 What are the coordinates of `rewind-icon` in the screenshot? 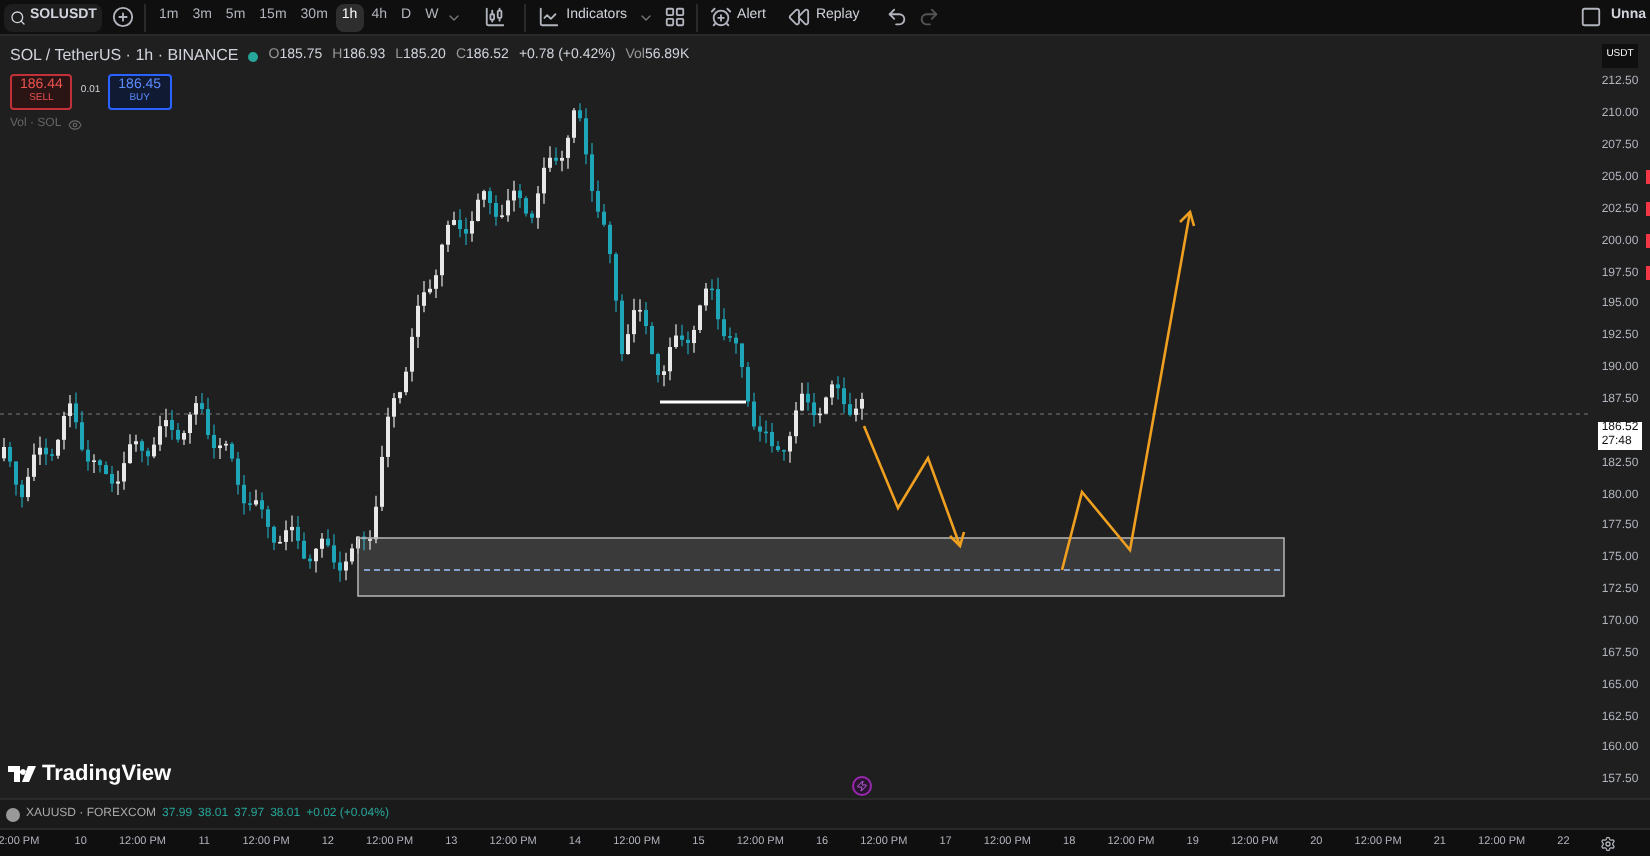 It's located at (798, 17).